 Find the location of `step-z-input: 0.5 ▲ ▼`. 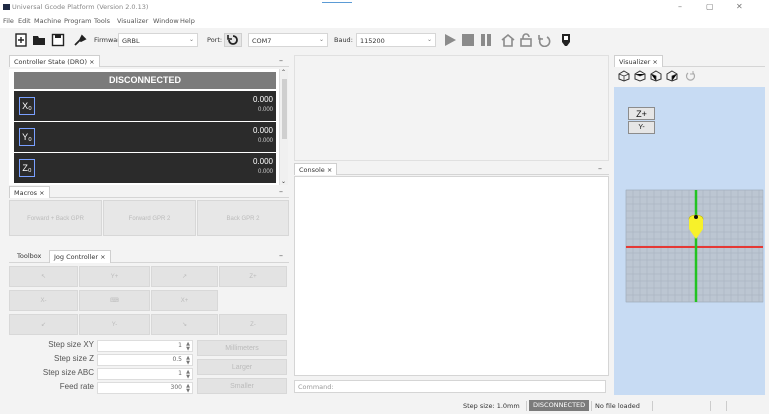

step-z-input: 0.5 ▲ ▼ is located at coordinates (145, 360).